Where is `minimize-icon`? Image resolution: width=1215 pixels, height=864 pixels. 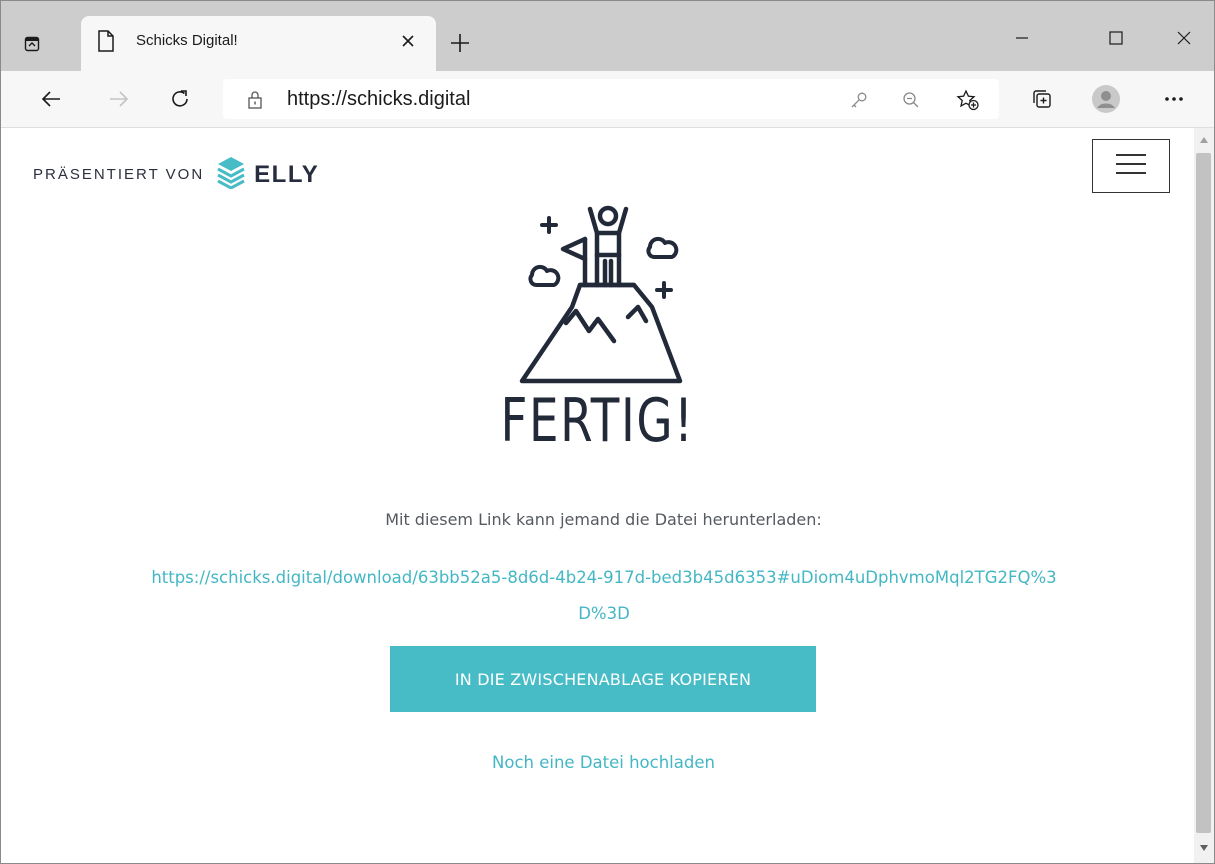
minimize-icon is located at coordinates (1022, 38).